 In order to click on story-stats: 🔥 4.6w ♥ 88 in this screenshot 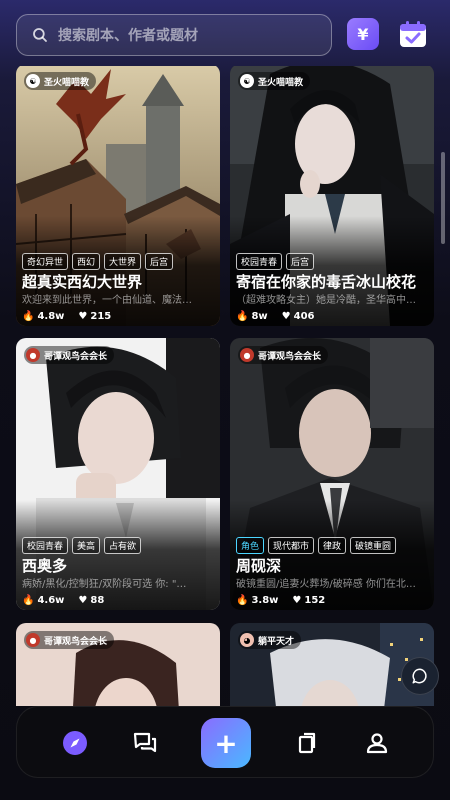, I will do `click(63, 600)`.